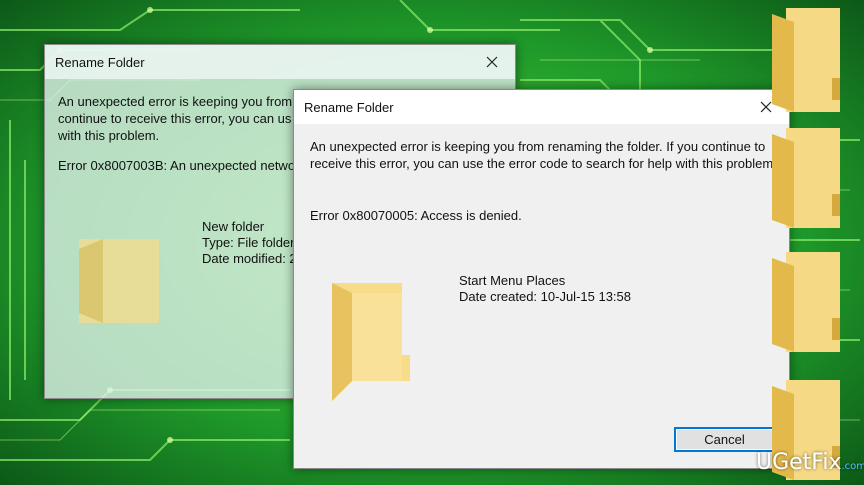  Describe the element at coordinates (175, 101) in the screenshot. I see `message-line: An unexpected error is keeping you from` at that location.